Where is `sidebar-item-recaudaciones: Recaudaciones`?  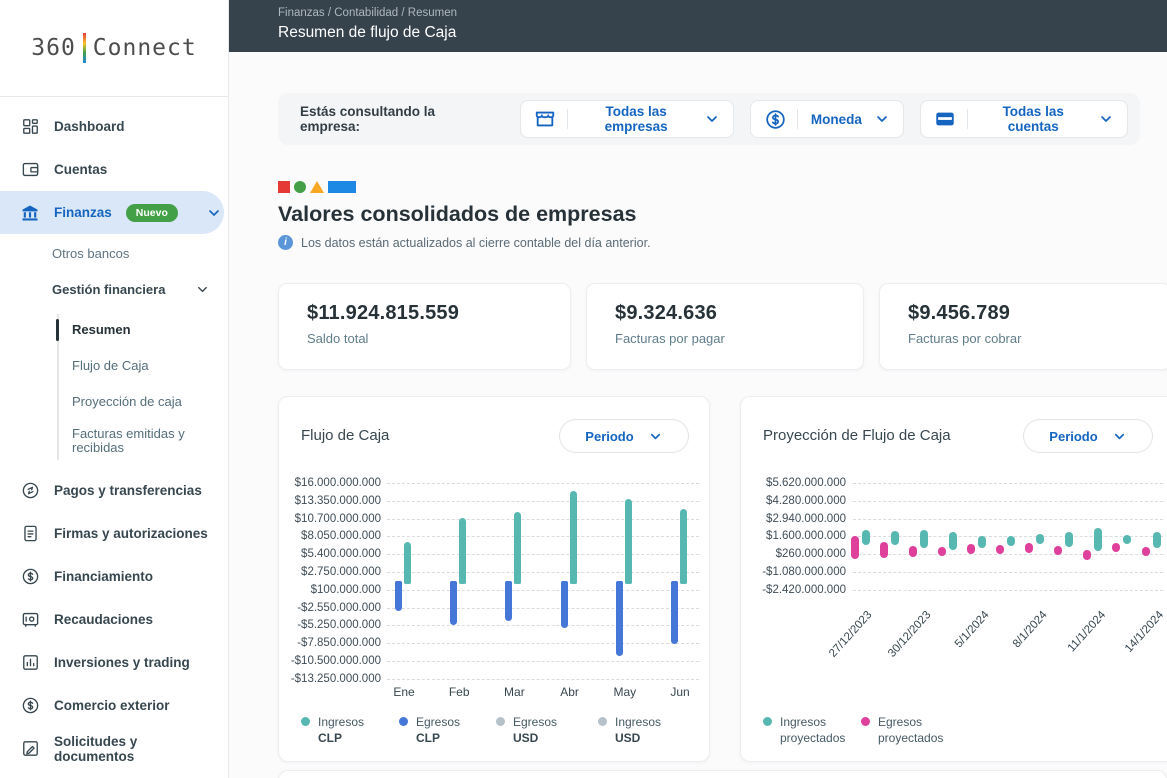 sidebar-item-recaudaciones: Recaudaciones is located at coordinates (114, 619).